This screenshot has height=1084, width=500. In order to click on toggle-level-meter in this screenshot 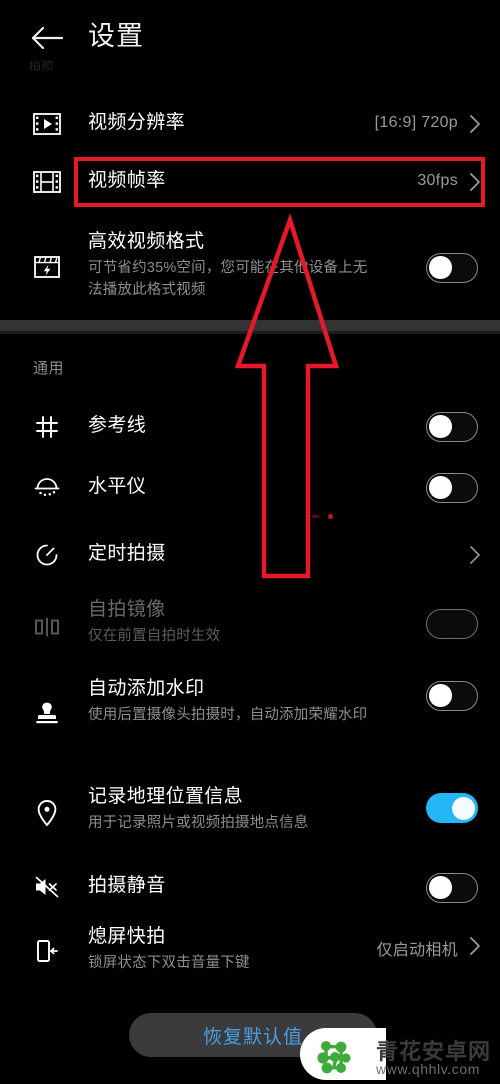, I will do `click(452, 488)`.